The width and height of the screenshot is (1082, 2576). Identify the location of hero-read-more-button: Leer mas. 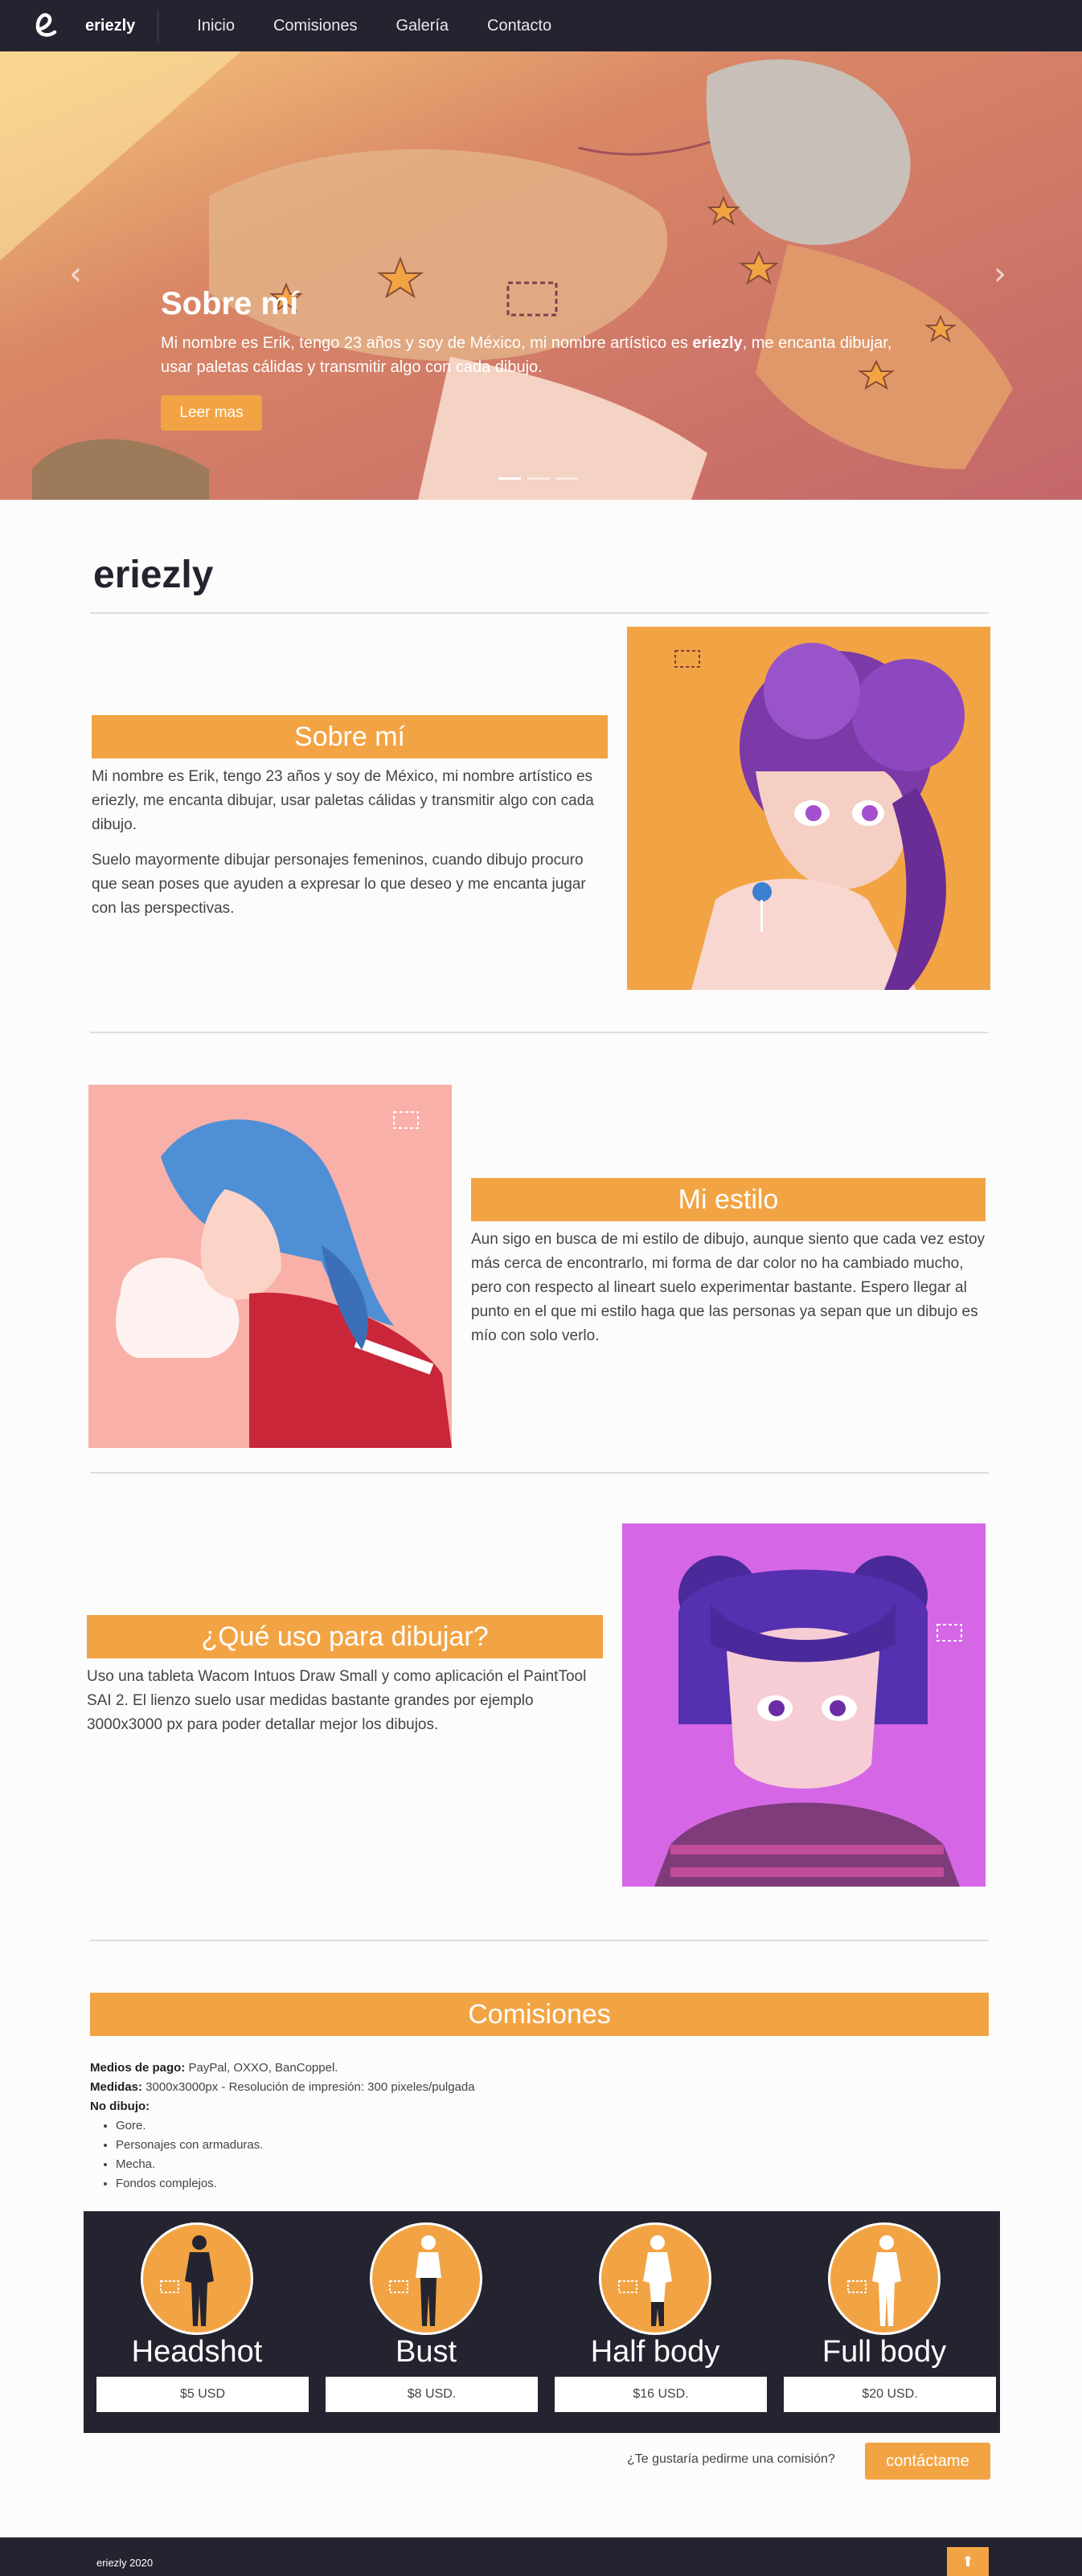
(212, 413).